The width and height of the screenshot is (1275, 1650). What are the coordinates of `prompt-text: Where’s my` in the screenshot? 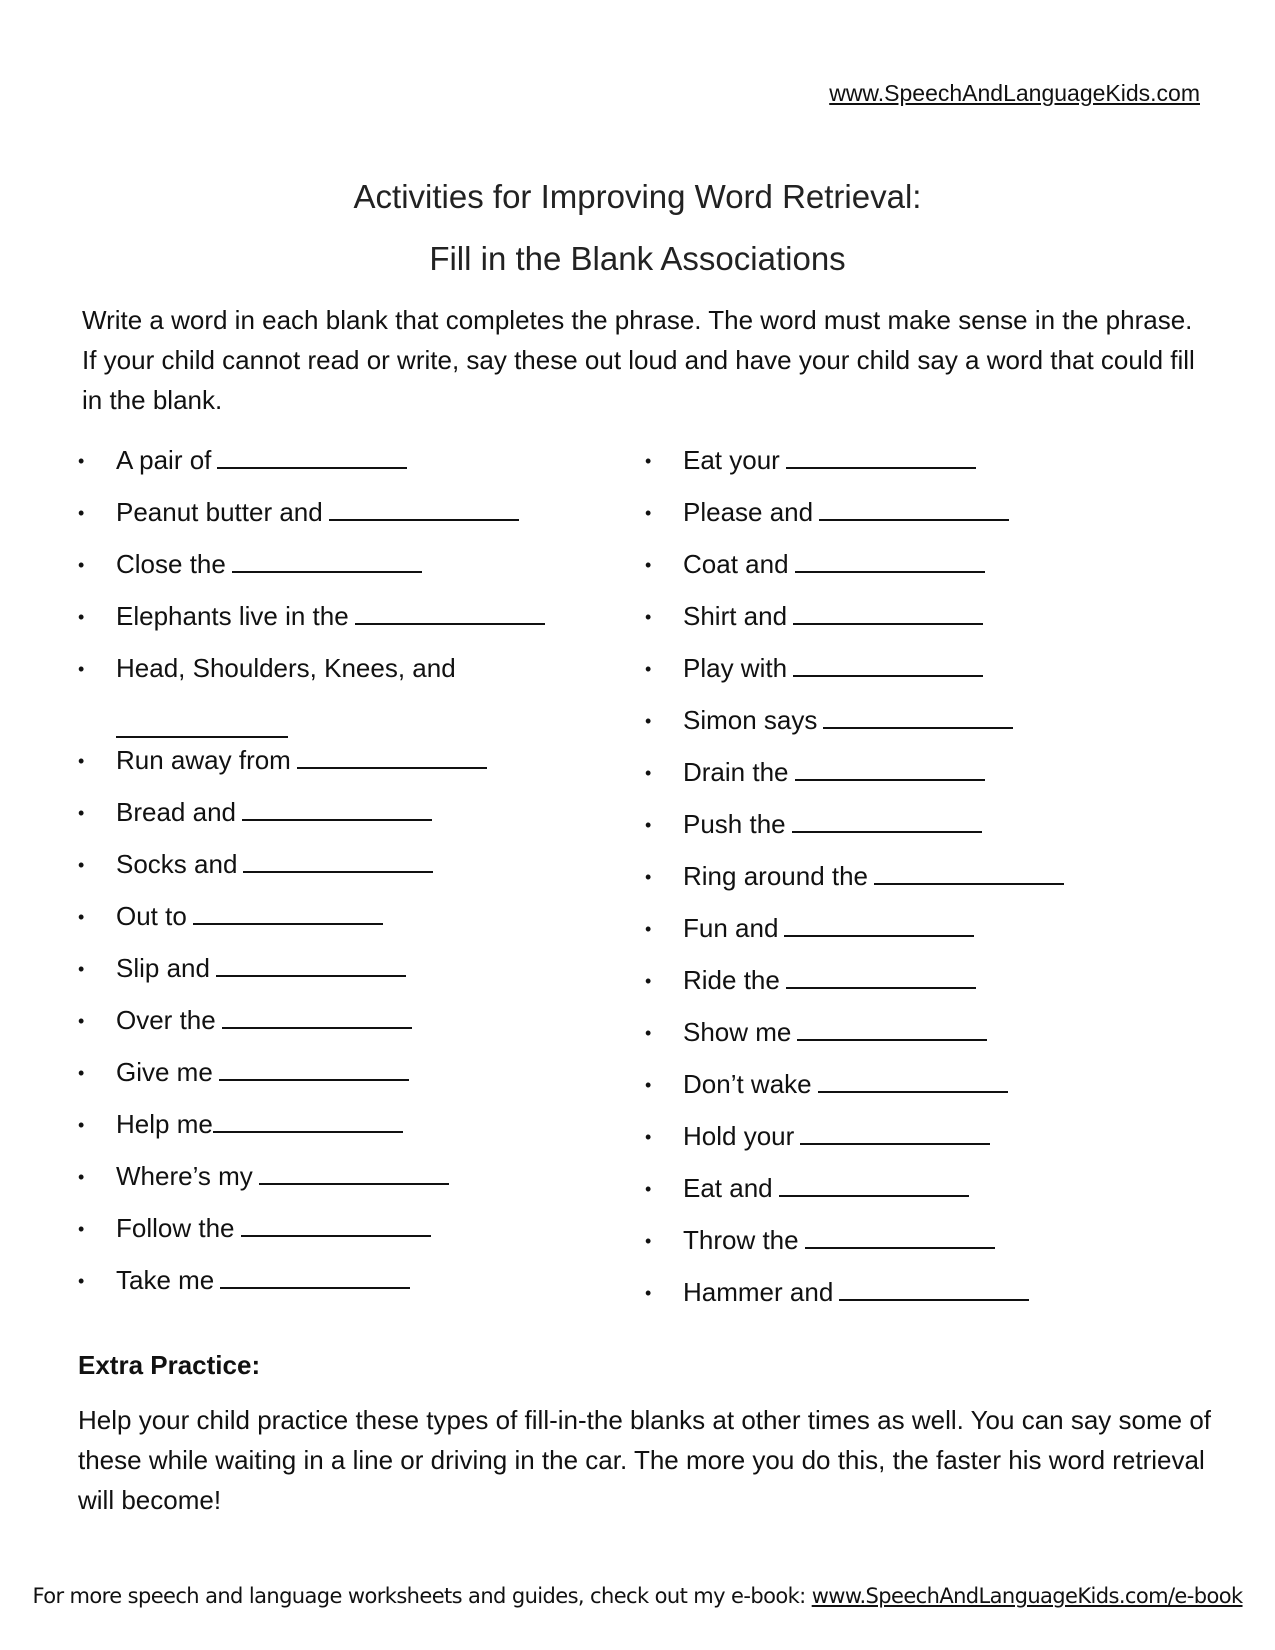 It's located at (184, 1176).